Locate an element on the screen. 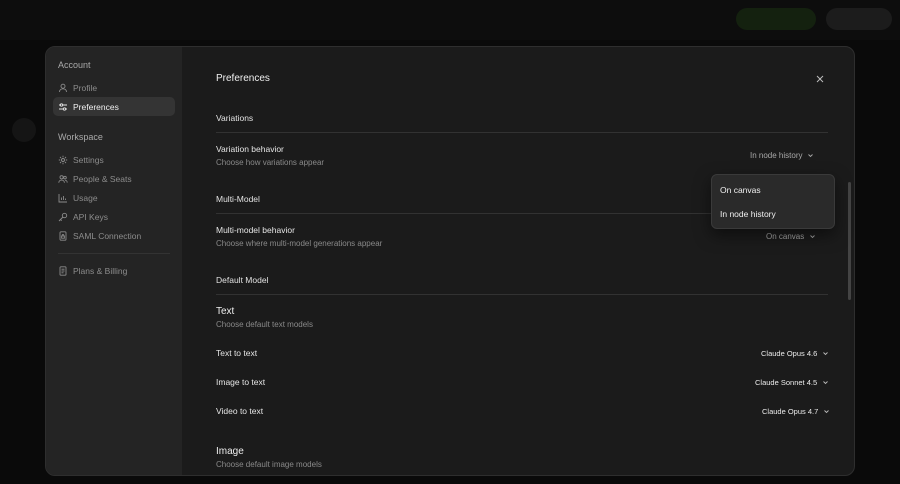  multi-model-behavior-label: Multi-model behavior is located at coordinates (255, 230).